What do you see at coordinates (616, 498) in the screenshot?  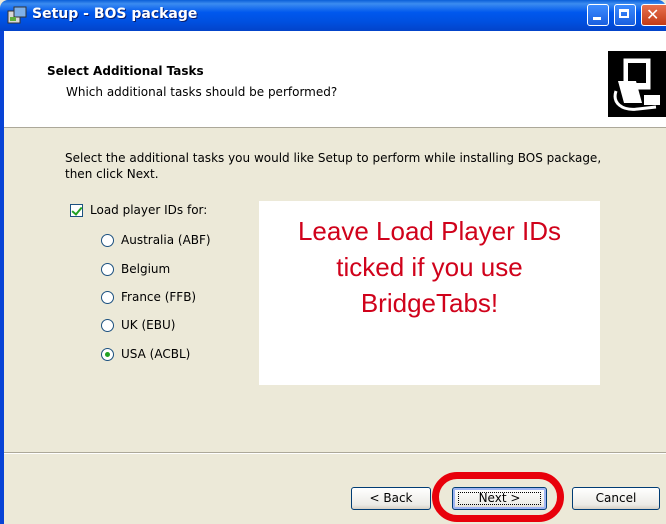 I see `cancel-button: Cancel` at bounding box center [616, 498].